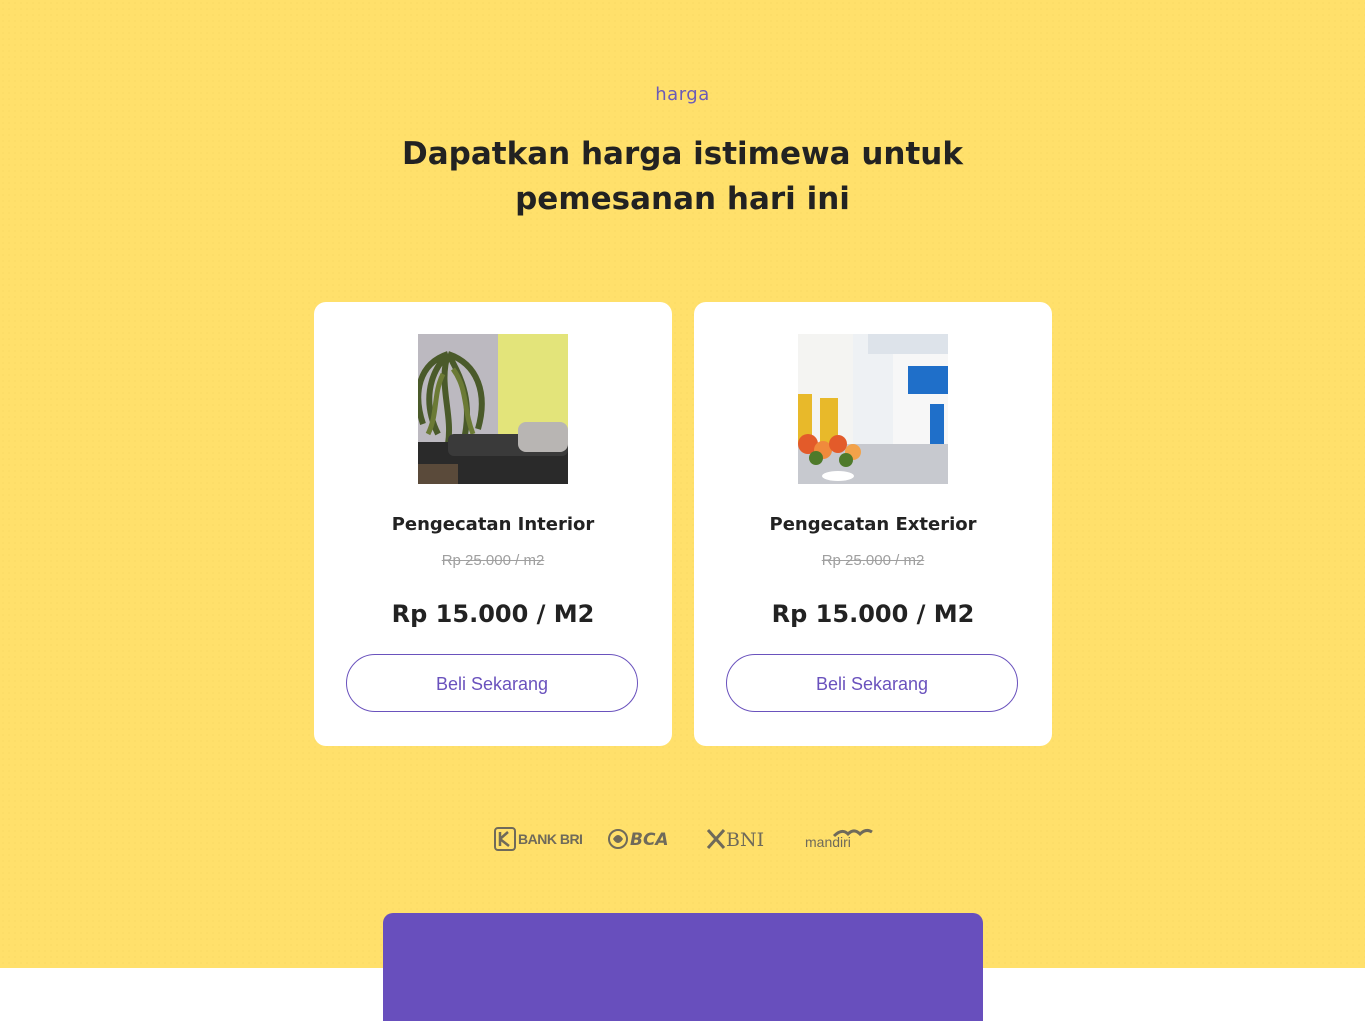 The image size is (1365, 1021). I want to click on bank-mandiri-logo: mandiri, so click(839, 839).